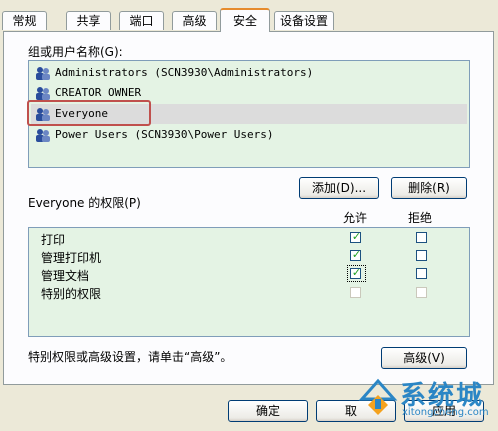 This screenshot has width=498, height=431. I want to click on focus-rect, so click(356, 273).